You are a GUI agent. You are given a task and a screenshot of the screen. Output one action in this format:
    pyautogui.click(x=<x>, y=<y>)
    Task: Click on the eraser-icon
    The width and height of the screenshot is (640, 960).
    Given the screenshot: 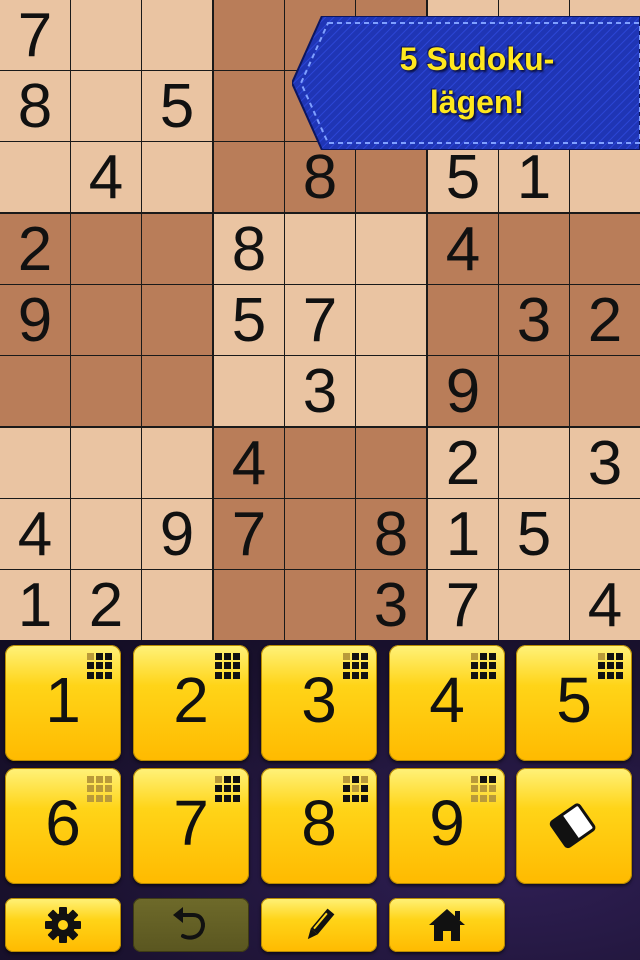 What is the action you would take?
    pyautogui.click(x=574, y=828)
    